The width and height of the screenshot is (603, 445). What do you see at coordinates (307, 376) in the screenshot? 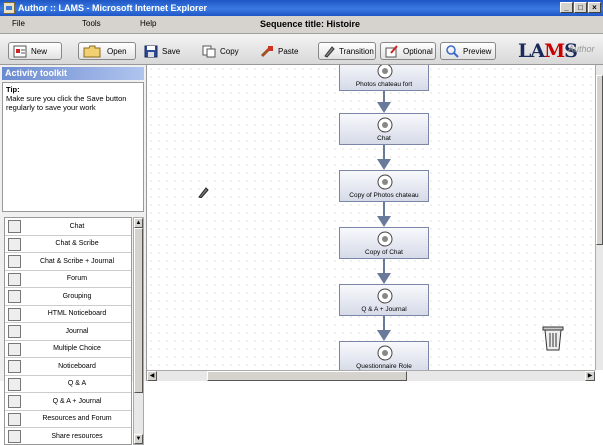
I see `canvas-hscroll-thumb` at bounding box center [307, 376].